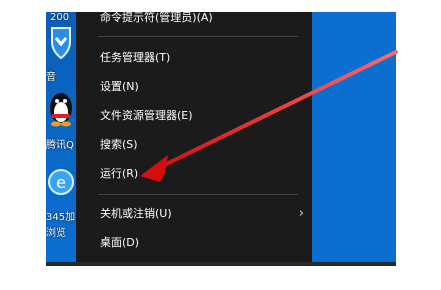 This screenshot has width=441, height=290. What do you see at coordinates (154, 168) in the screenshot?
I see `arrow-head` at bounding box center [154, 168].